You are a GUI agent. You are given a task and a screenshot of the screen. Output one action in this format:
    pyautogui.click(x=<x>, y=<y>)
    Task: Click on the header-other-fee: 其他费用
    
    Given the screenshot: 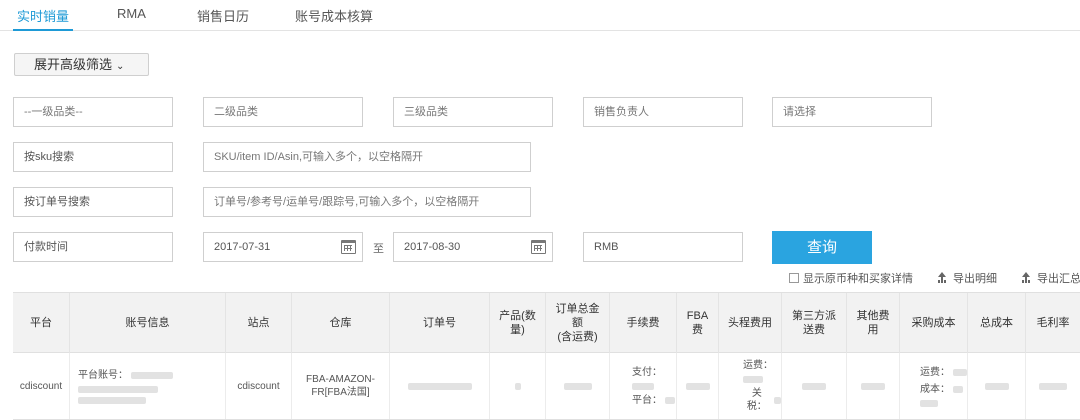 What is the action you would take?
    pyautogui.click(x=873, y=323)
    